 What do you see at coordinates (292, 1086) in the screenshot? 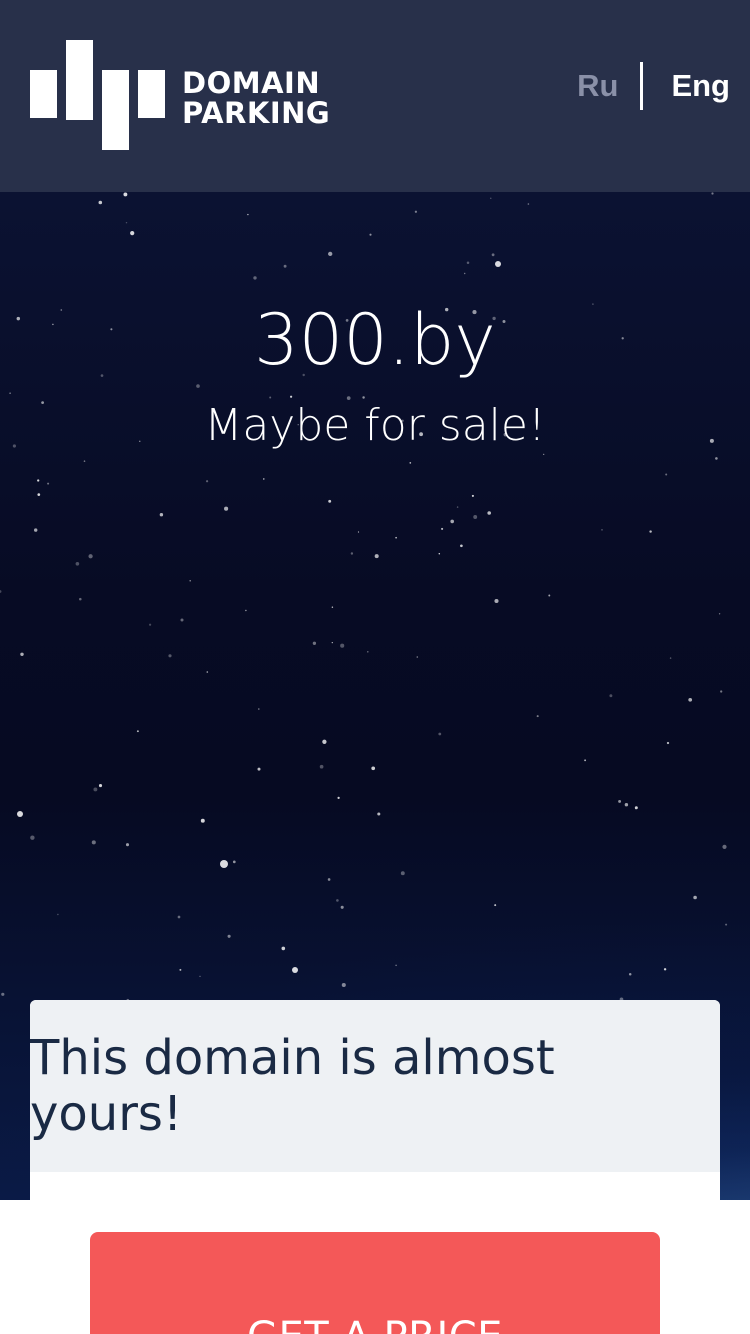
I see `offer-title: This domain is almost yours!` at bounding box center [292, 1086].